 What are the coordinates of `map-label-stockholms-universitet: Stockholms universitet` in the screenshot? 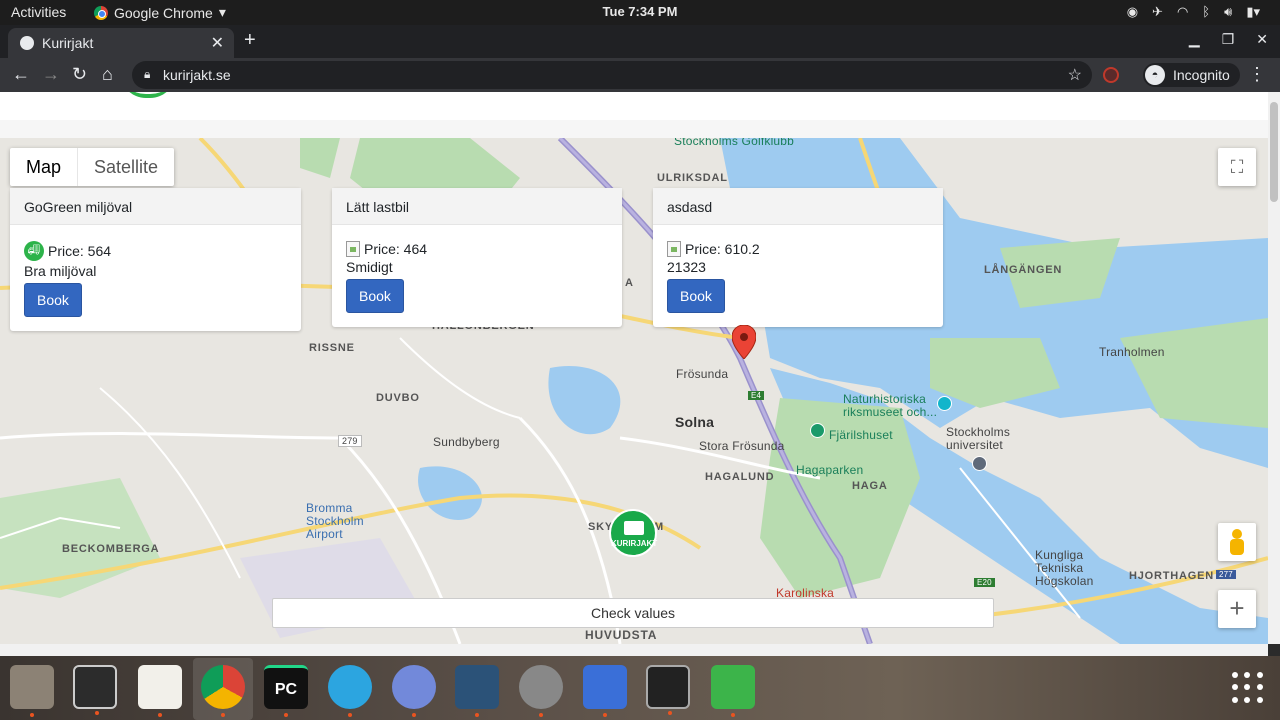 It's located at (978, 438).